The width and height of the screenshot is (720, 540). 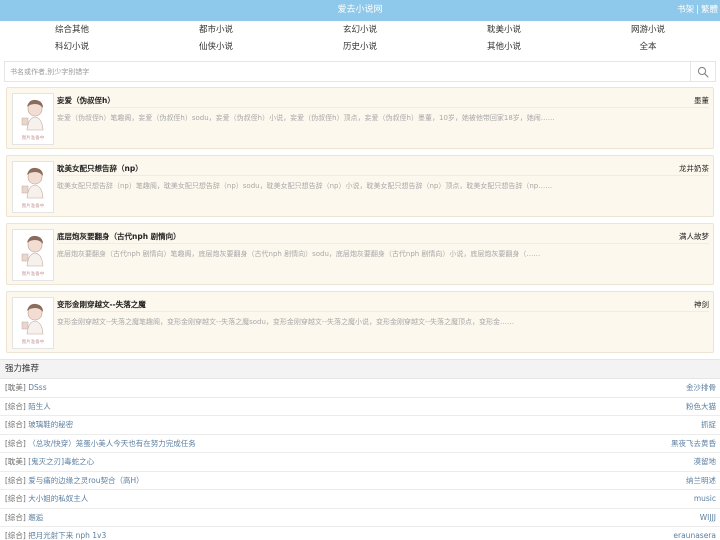 I want to click on top-bar: 爱去小说网 书架 | 繁體, so click(x=360, y=10).